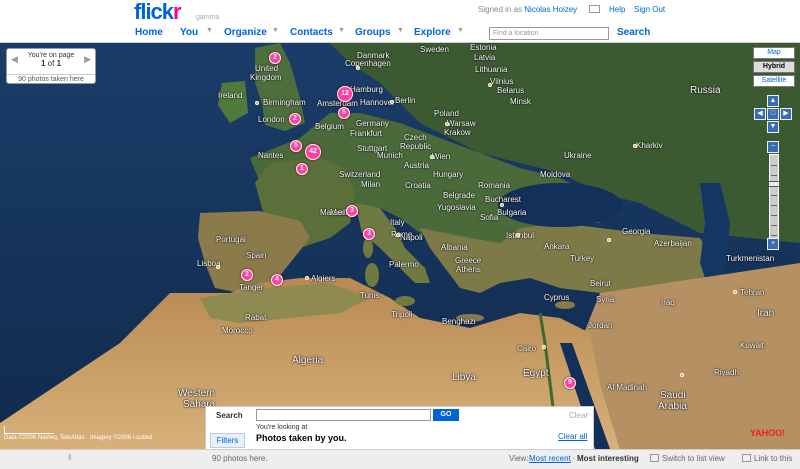  Describe the element at coordinates (766, 313) in the screenshot. I see `map-label: Iran` at that location.